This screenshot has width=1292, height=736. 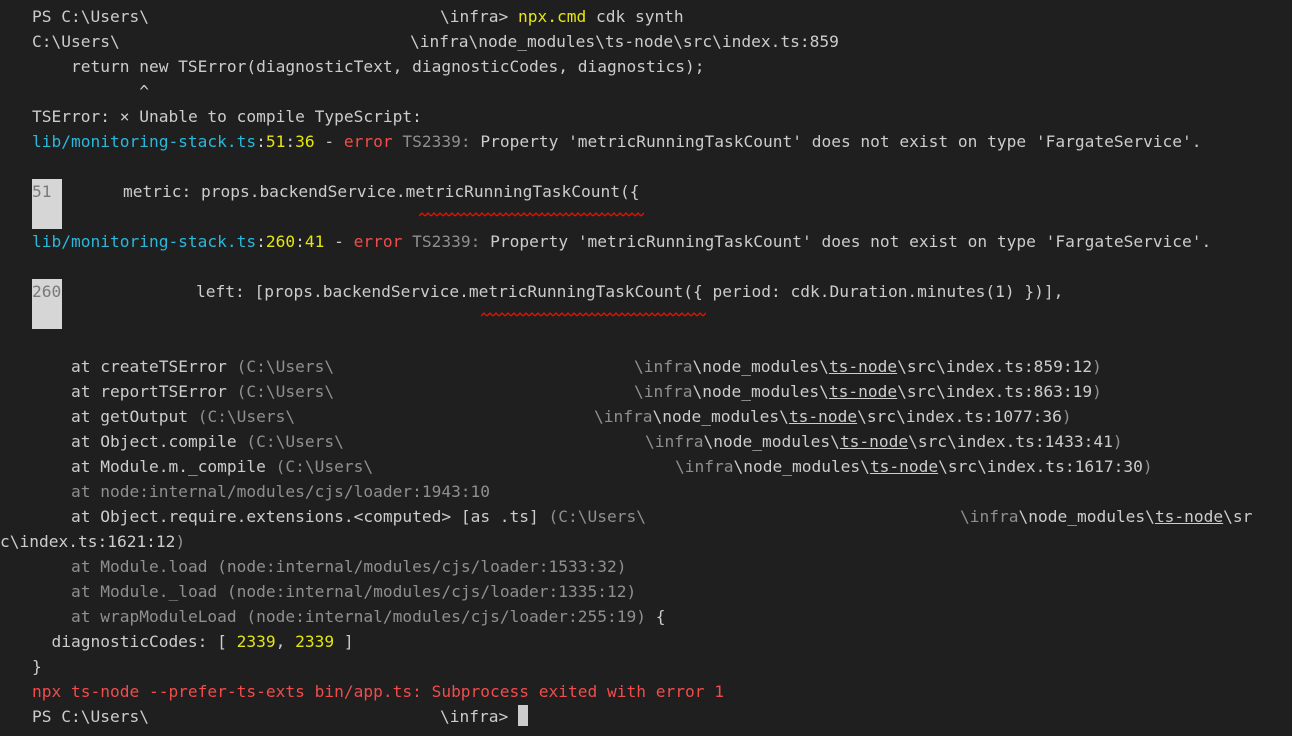 I want to click on diagnostic-codes-end: ], so click(x=344, y=641).